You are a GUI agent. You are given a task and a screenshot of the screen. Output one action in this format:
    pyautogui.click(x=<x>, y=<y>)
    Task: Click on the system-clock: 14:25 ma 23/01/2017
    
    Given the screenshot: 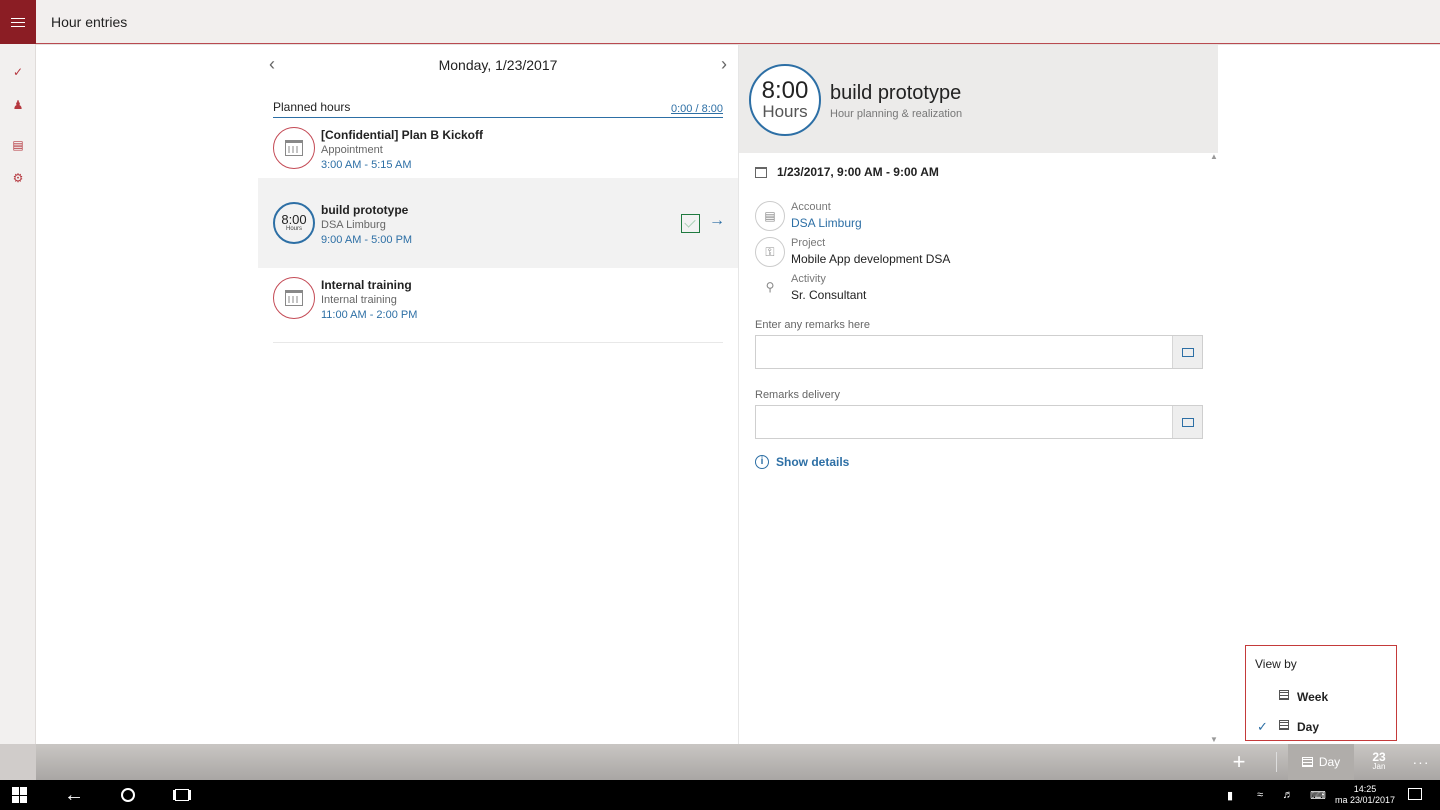 What is the action you would take?
    pyautogui.click(x=1365, y=795)
    